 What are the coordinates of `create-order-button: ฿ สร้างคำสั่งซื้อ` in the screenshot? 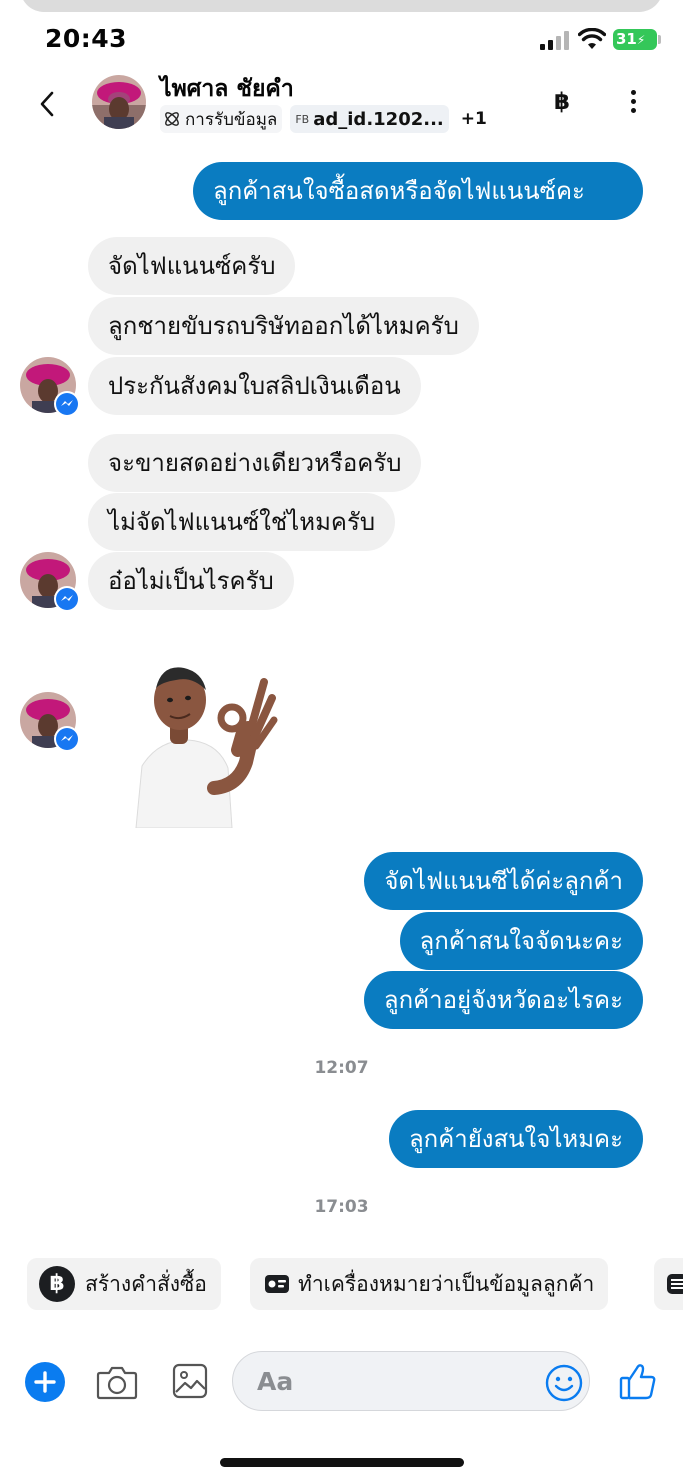 It's located at (124, 1284).